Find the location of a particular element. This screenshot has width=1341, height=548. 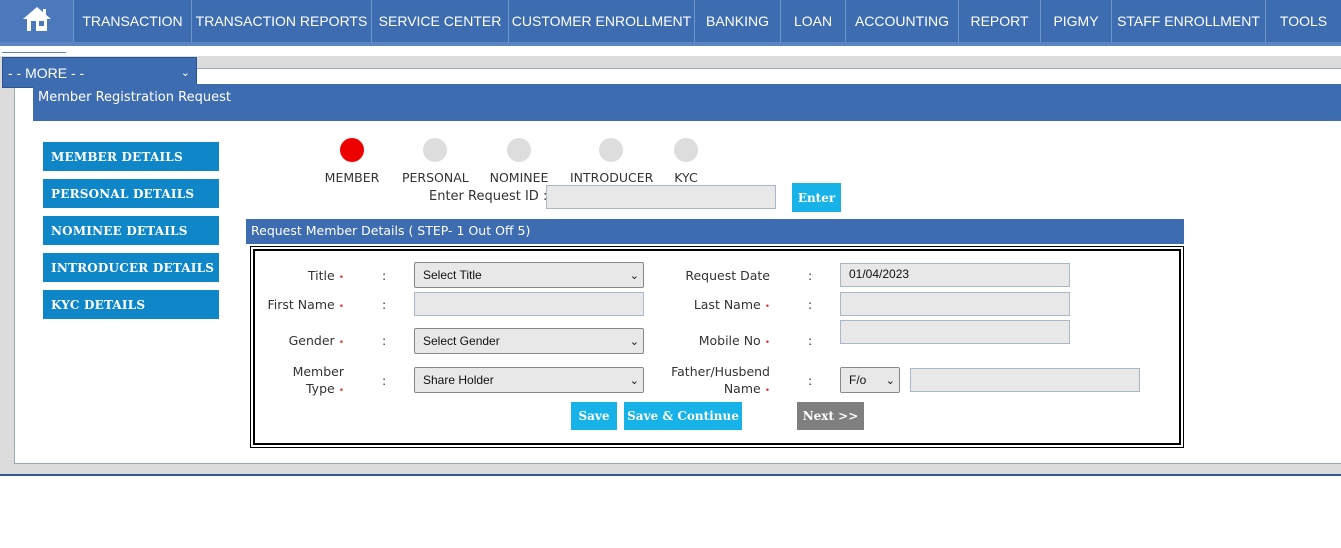

mobile-no-label: Mobile No • is located at coordinates (715, 342).